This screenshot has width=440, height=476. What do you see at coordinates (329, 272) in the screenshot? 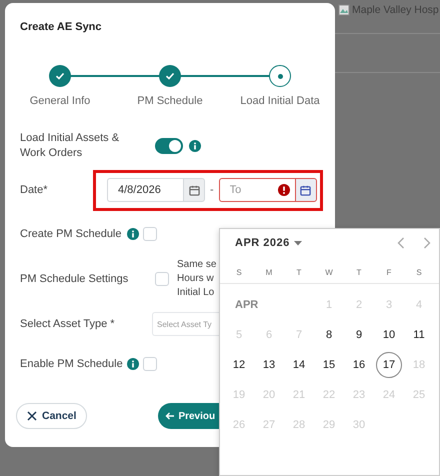
I see `weekday-label: W` at bounding box center [329, 272].